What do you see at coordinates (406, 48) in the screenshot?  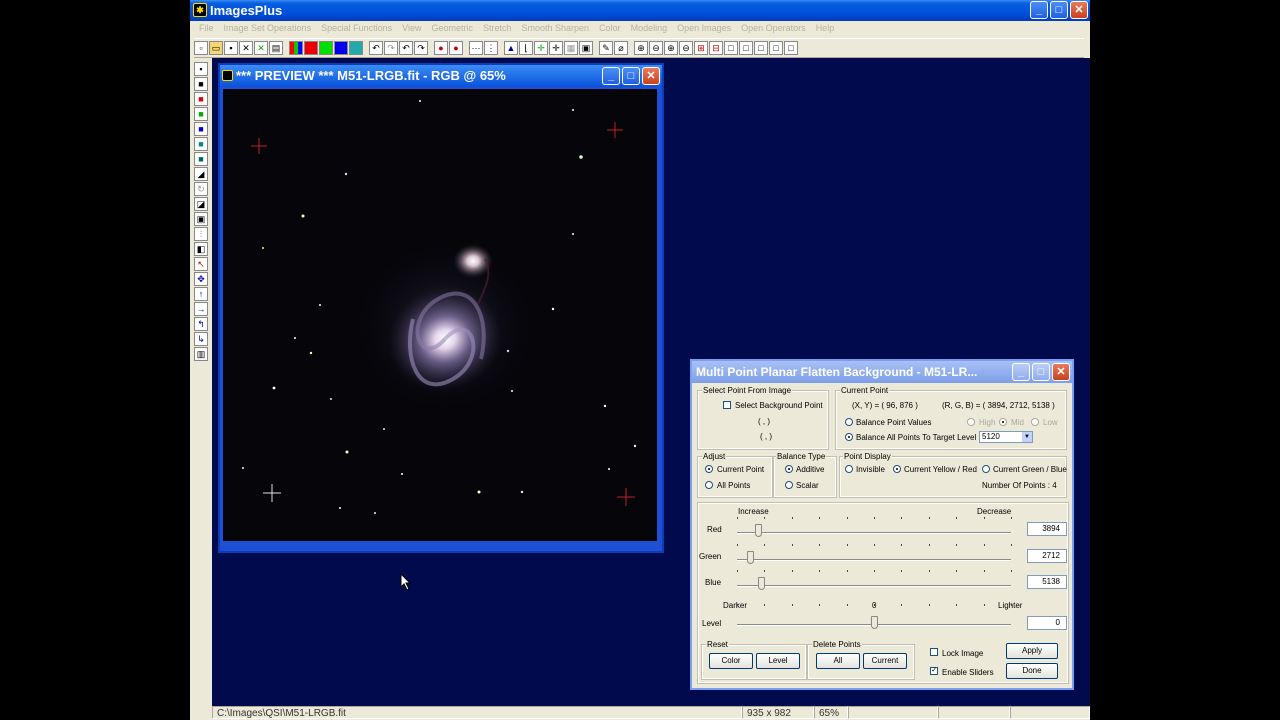 I see `undo-all-icon: ↶` at bounding box center [406, 48].